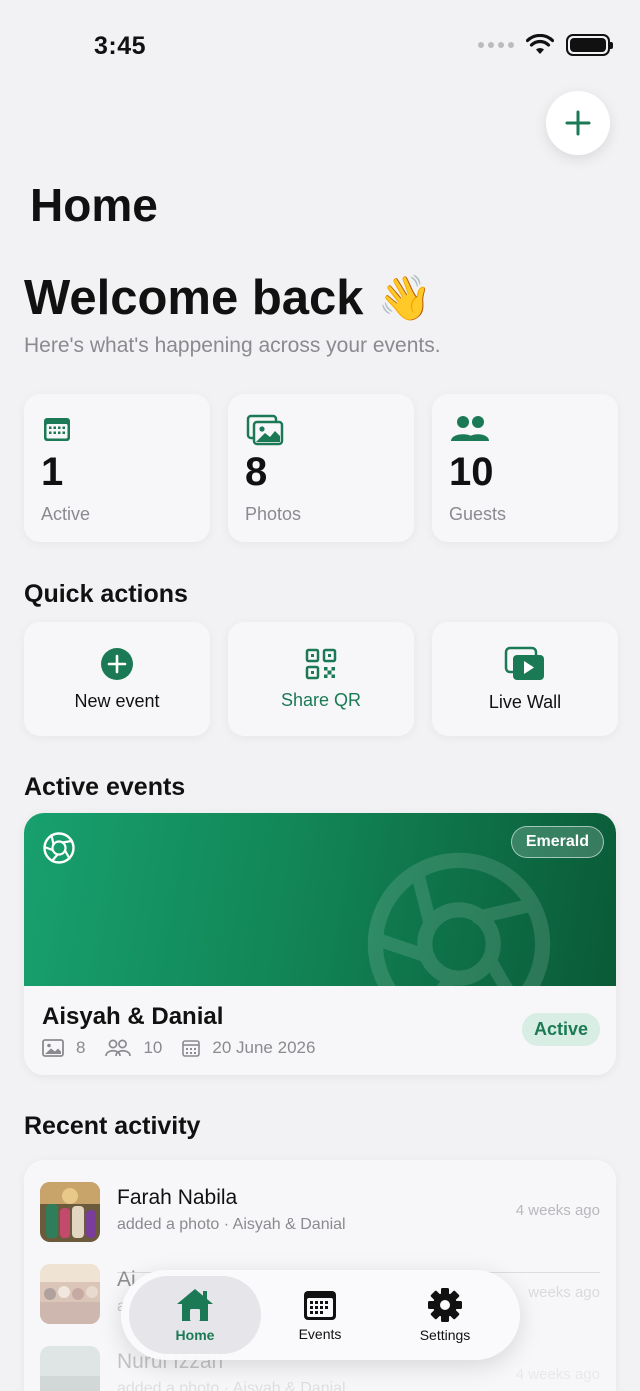 This screenshot has height=1391, width=640. Describe the element at coordinates (321, 663) in the screenshot. I see `qr-code-icon` at that location.